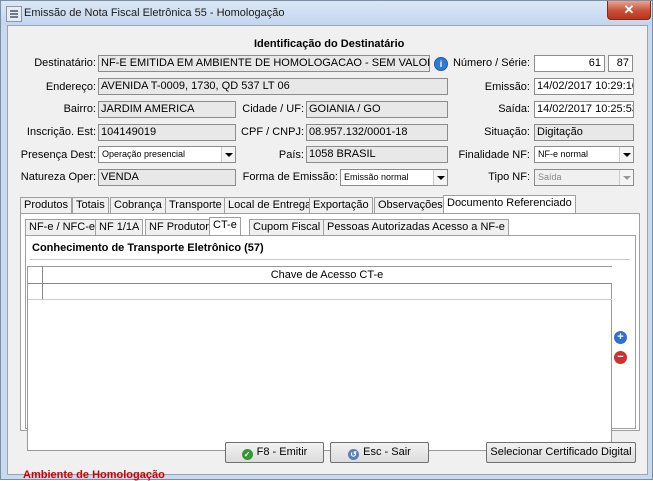 The height and width of the screenshot is (481, 653). Describe the element at coordinates (273, 86) in the screenshot. I see `endereco-field: AVENIDA T-0009, 1730, QD 537 LT 06` at that location.